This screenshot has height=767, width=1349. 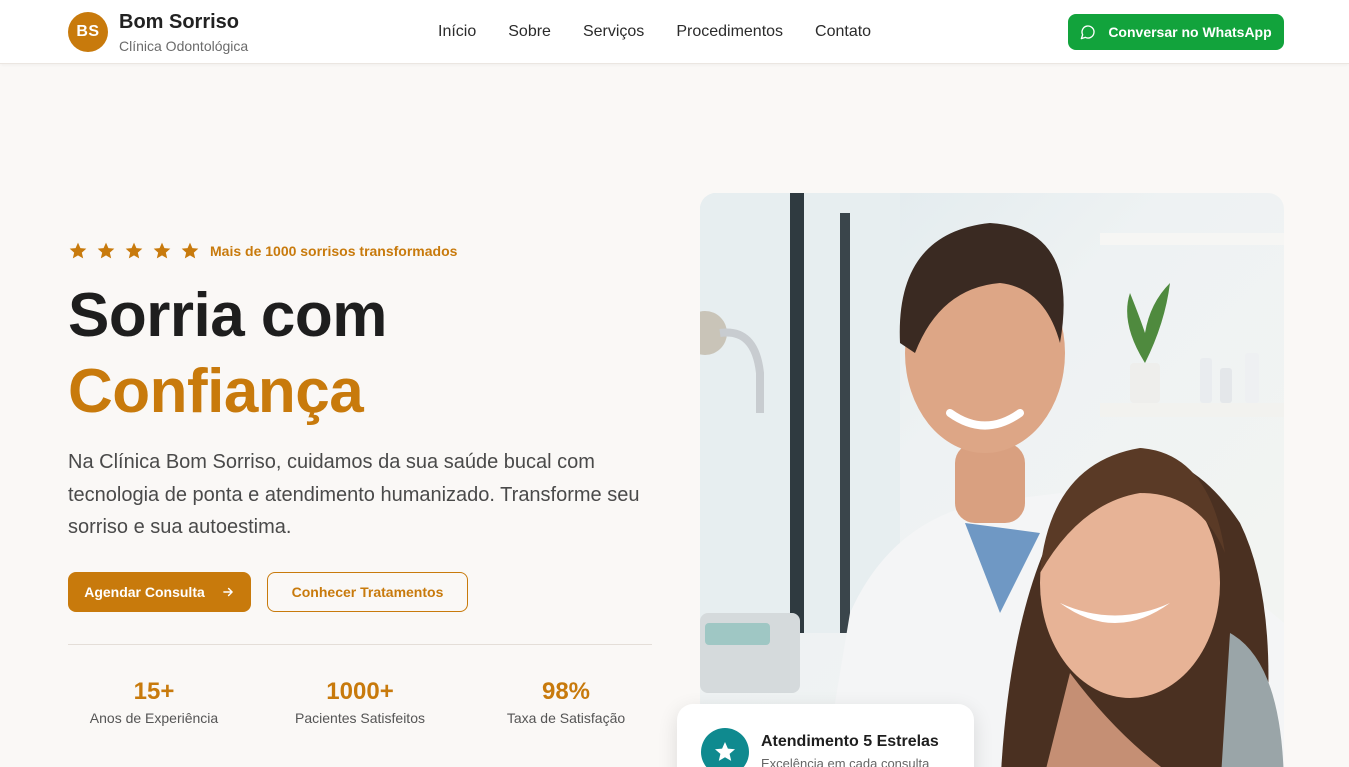 I want to click on whatsapp-button-label: Conversar no WhatsApp, so click(x=1190, y=32).